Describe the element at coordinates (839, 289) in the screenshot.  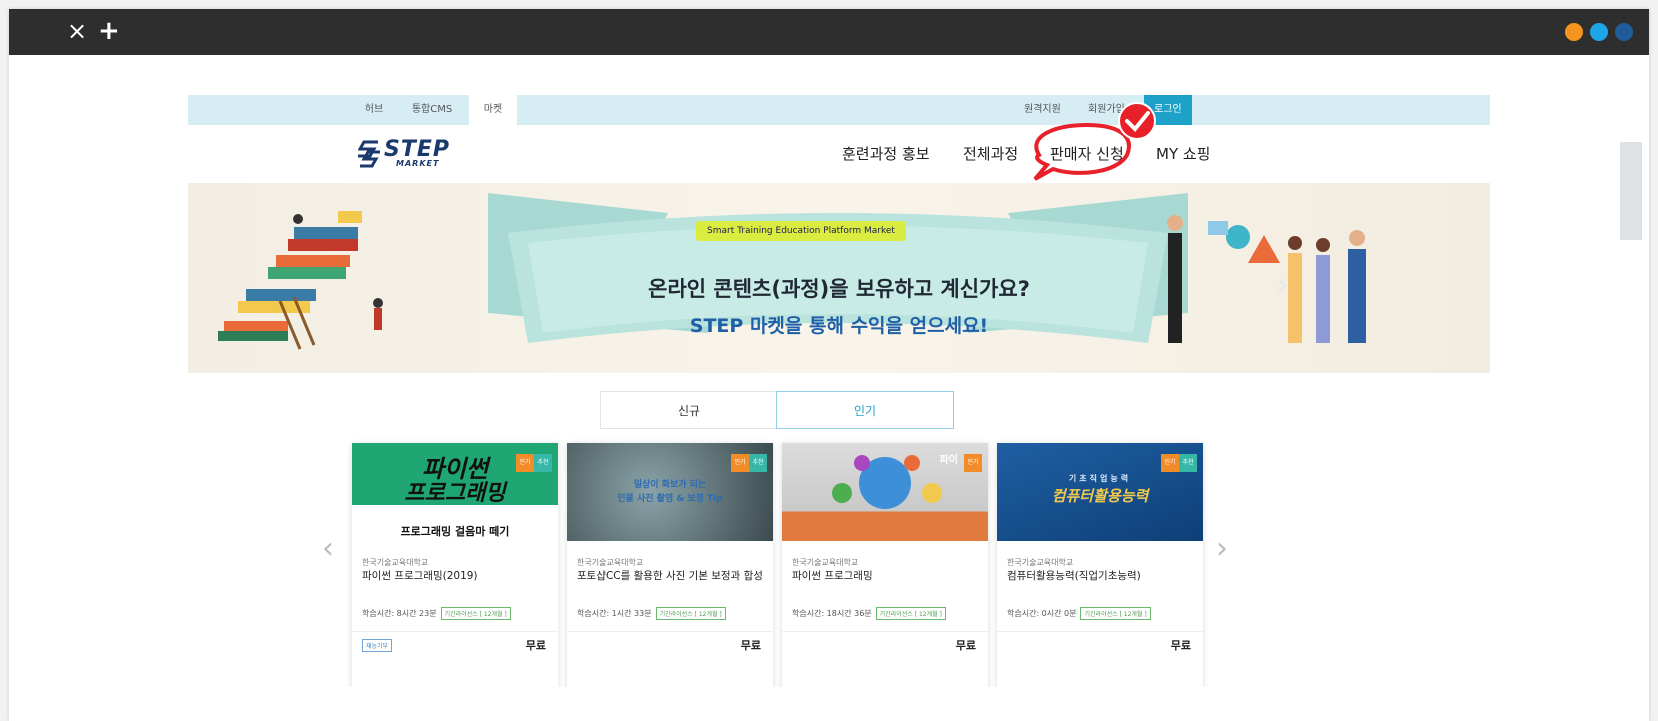
I see `banner-headline: 온라인 콘텐츠(과정)을 보유하고 계신가요?` at that location.